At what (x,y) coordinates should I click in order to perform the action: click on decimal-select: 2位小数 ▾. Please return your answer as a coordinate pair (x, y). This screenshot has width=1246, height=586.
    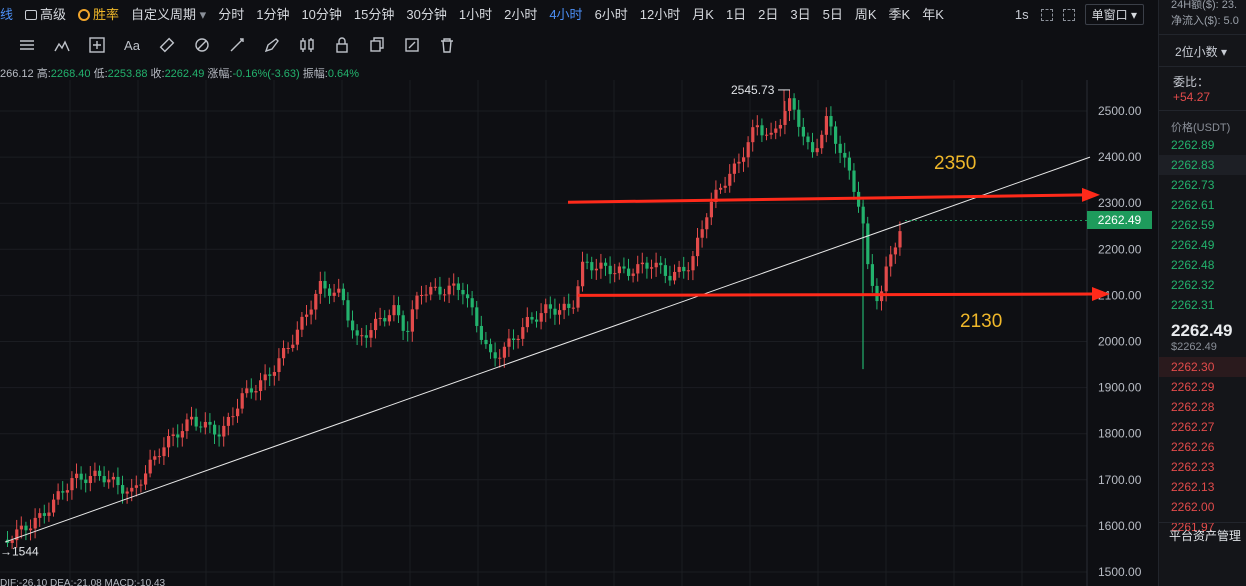
    Looking at the image, I should click on (1202, 51).